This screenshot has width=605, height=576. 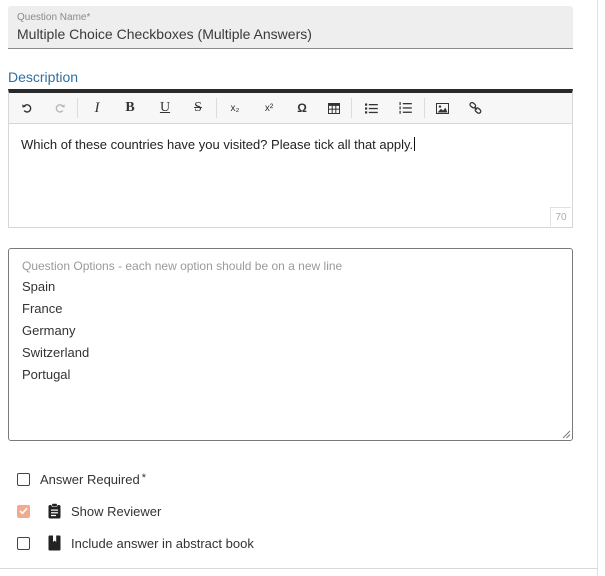 What do you see at coordinates (46, 374) in the screenshot?
I see `option-line: Portugal` at bounding box center [46, 374].